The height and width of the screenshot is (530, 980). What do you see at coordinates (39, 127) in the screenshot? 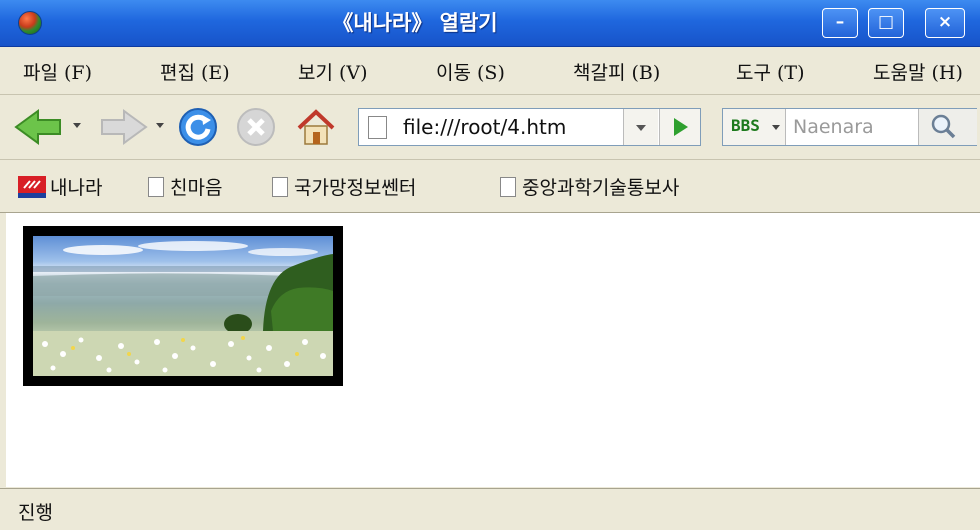
I see `back-arrow-icon` at bounding box center [39, 127].